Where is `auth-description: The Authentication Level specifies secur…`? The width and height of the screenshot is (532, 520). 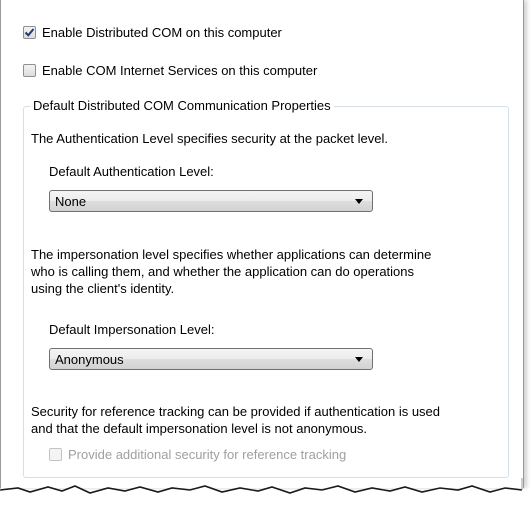 auth-description: The Authentication Level specifies secur… is located at coordinates (209, 138).